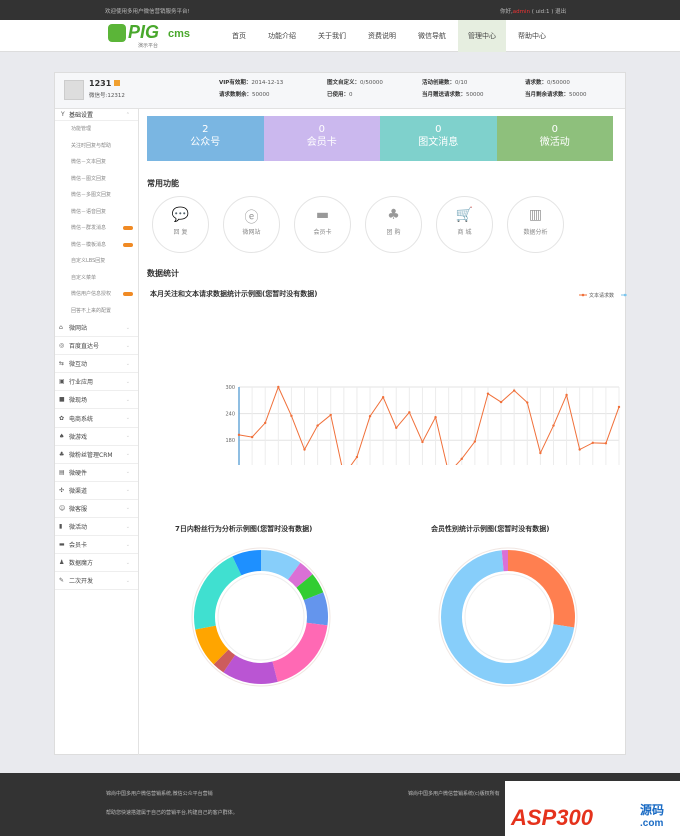 Image resolution: width=680 pixels, height=836 pixels. What do you see at coordinates (382, 36) in the screenshot?
I see `nav-pricing: 资费说明` at bounding box center [382, 36].